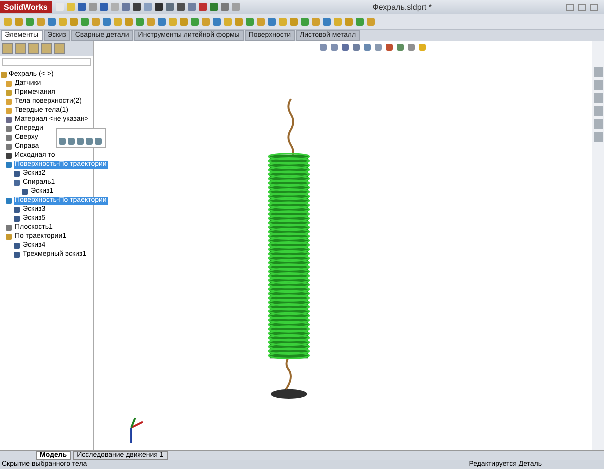 The image size is (604, 469). Describe the element at coordinates (4, 75) in the screenshot. I see `part-icon` at that location.